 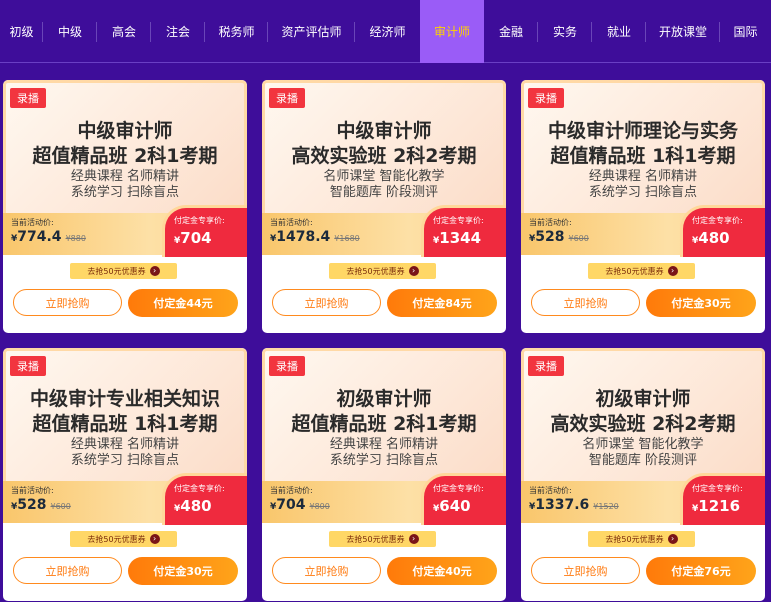 I want to click on original-price: ¥600, so click(x=578, y=238).